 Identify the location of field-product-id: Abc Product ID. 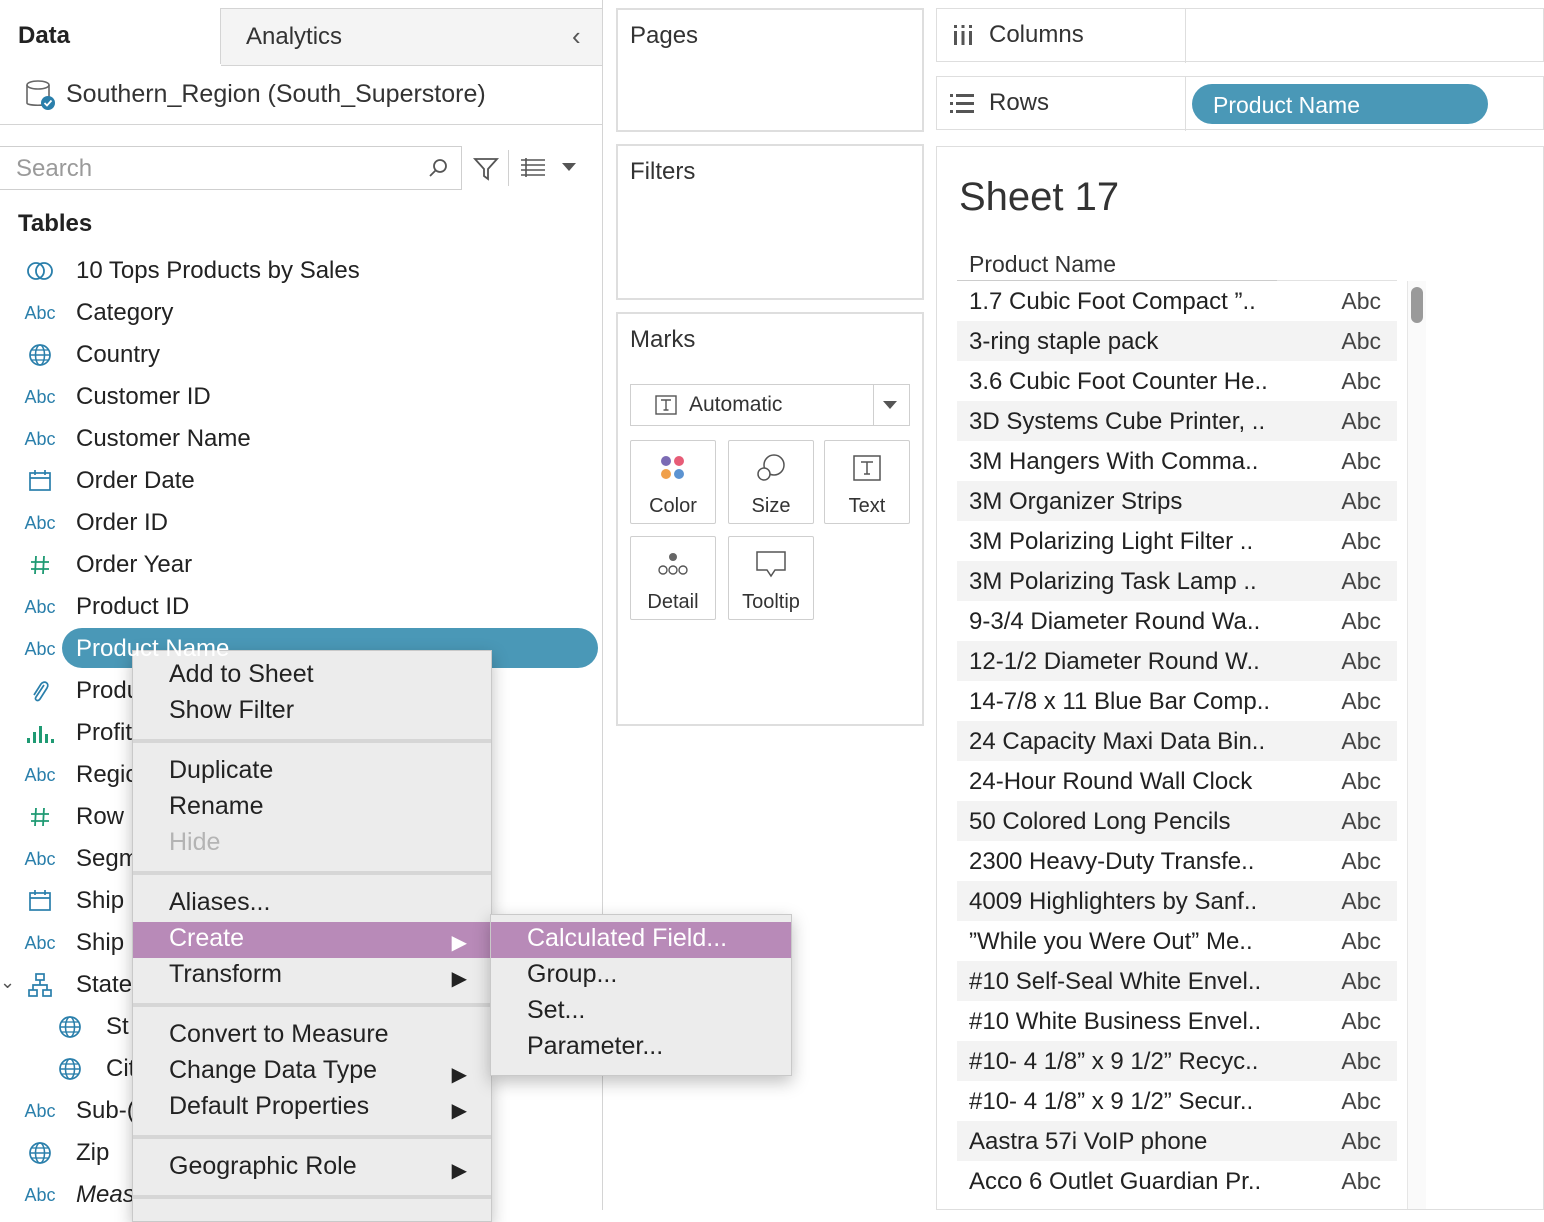
(301, 607).